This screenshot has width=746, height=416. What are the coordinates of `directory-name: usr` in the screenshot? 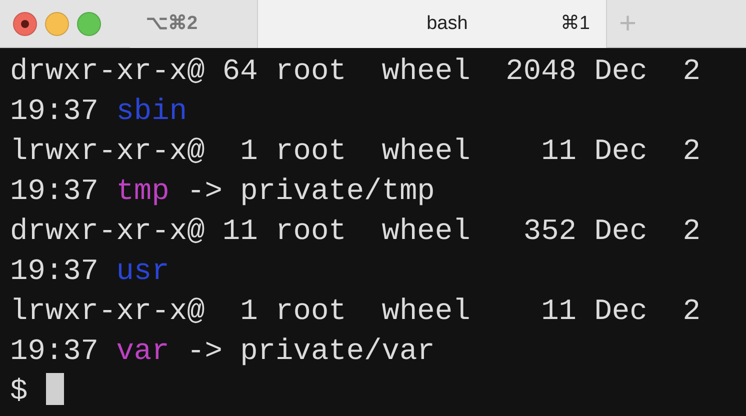 It's located at (143, 271).